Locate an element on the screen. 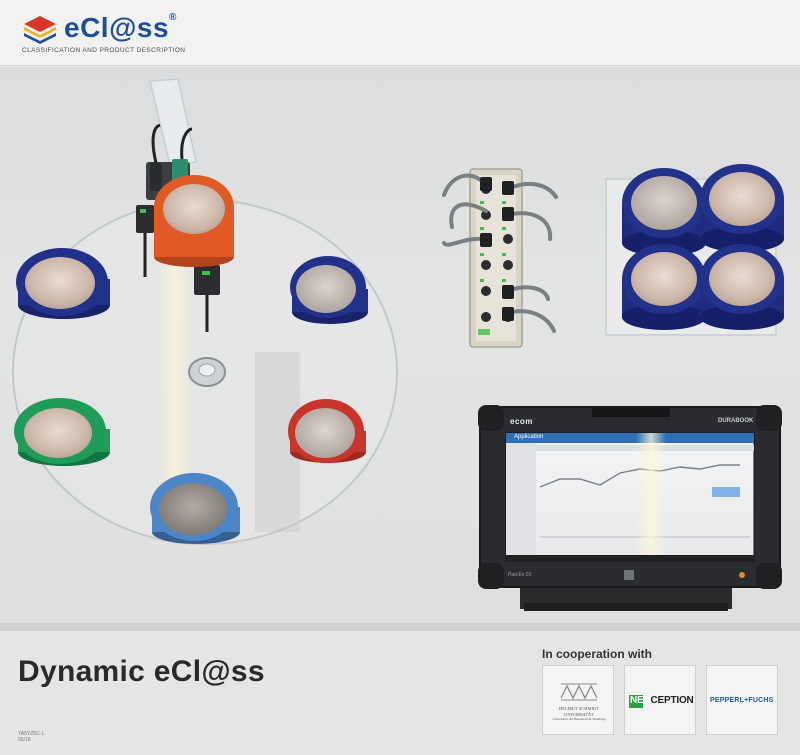 This screenshot has width=800, height=755. tablet-brand-right: DURABOOK is located at coordinates (736, 421).